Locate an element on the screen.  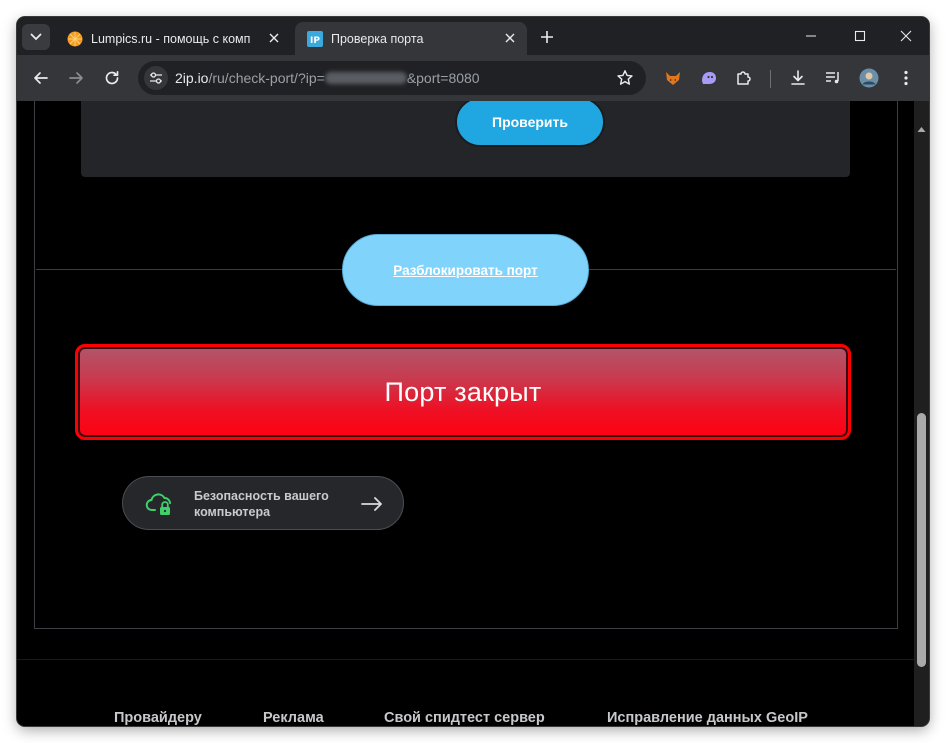
port-check-form: Проверить is located at coordinates (465, 139).